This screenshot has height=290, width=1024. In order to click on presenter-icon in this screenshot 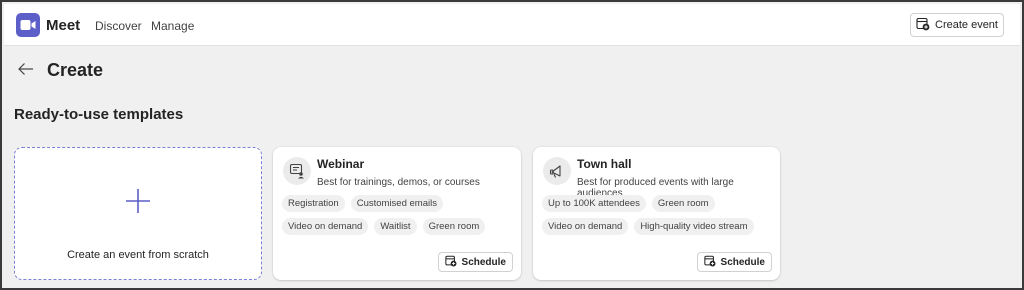, I will do `click(297, 171)`.